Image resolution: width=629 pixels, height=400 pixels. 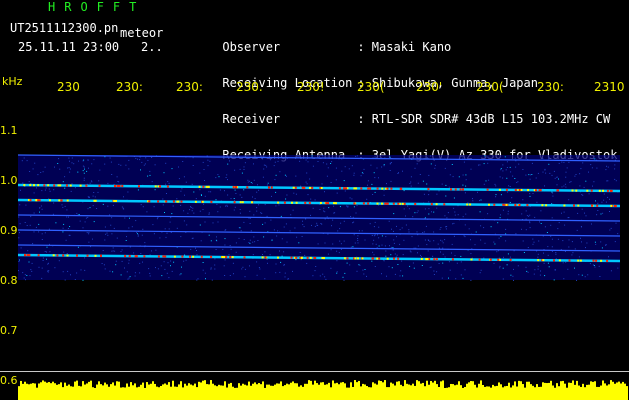 I want to click on x-tick-label: 230(, so click(x=371, y=87).